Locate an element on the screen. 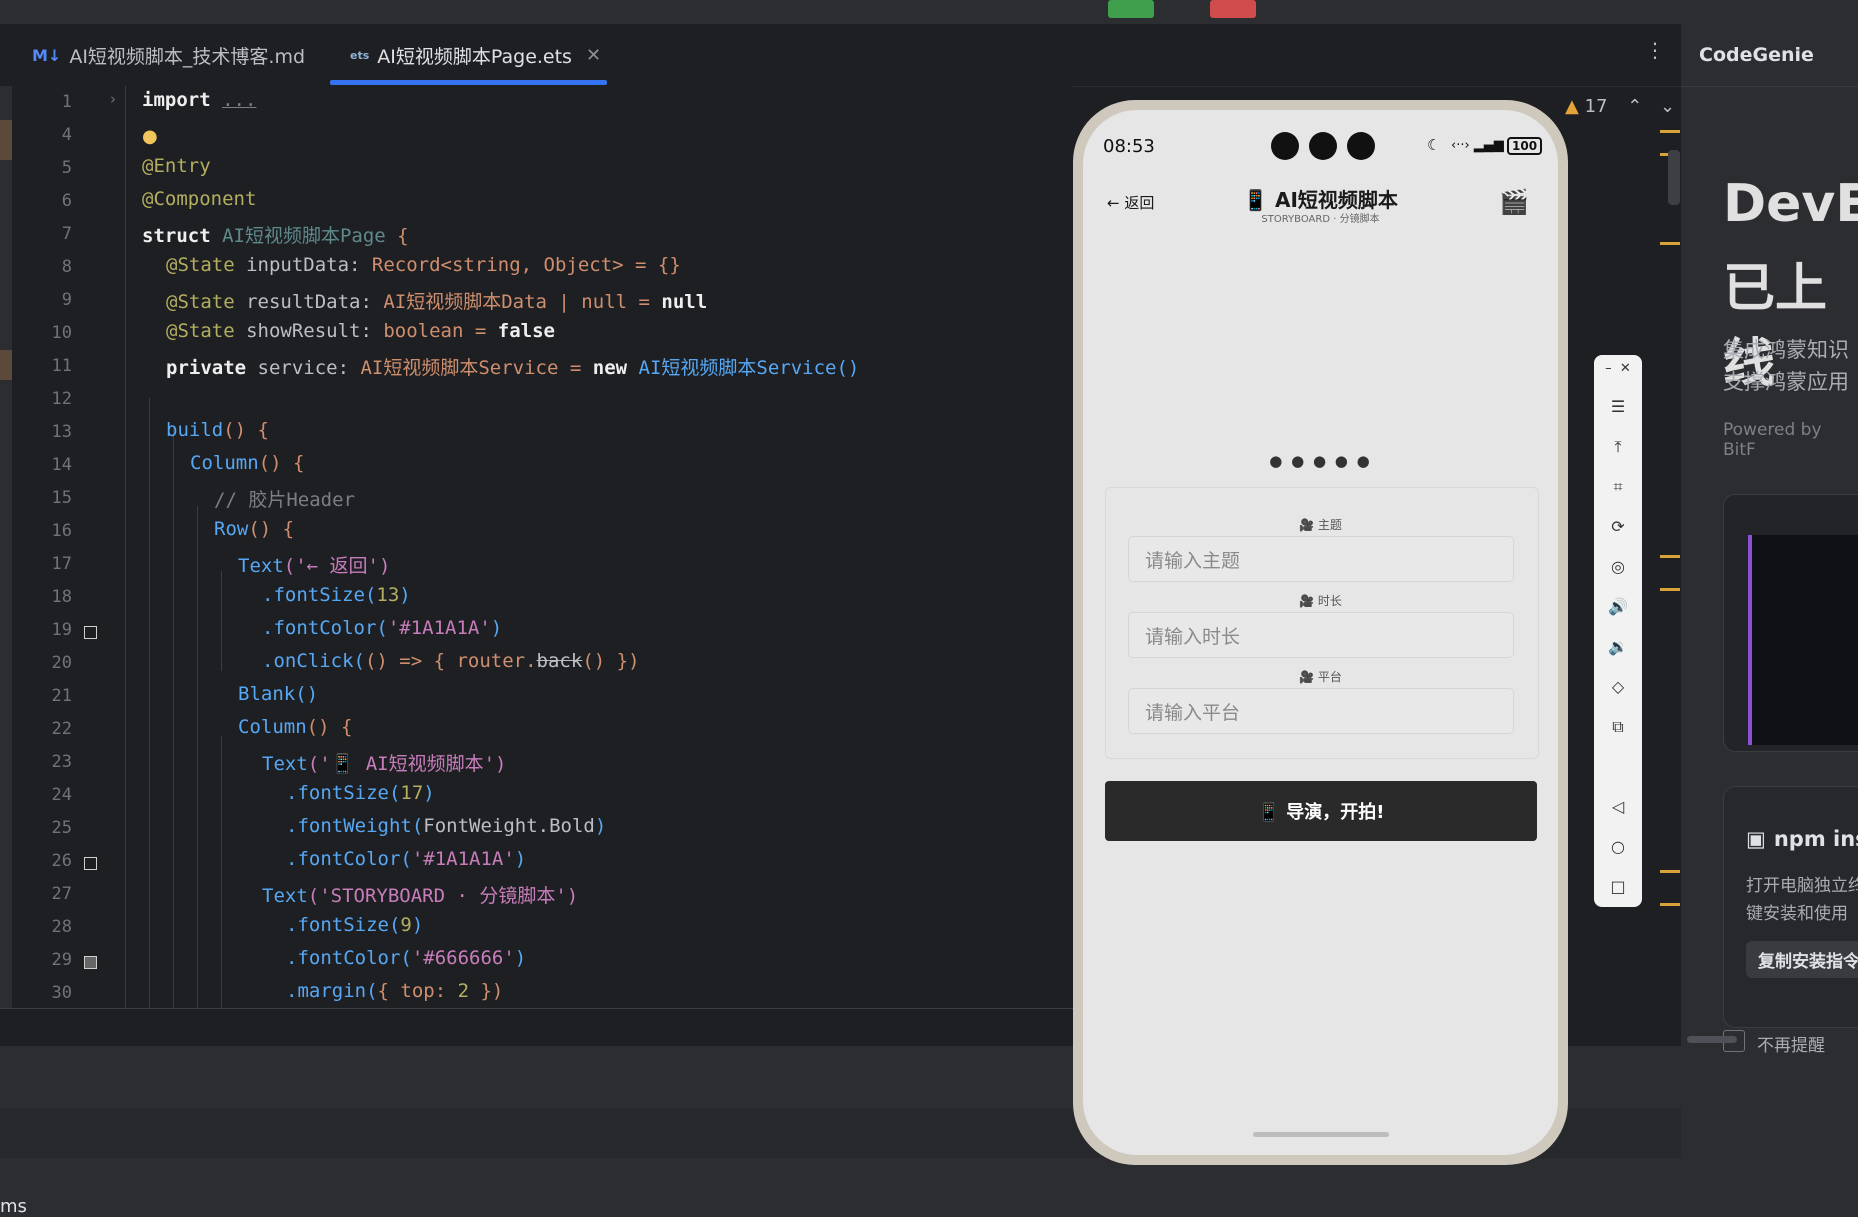  hero-title-1: DevEc is located at coordinates (1790, 204).